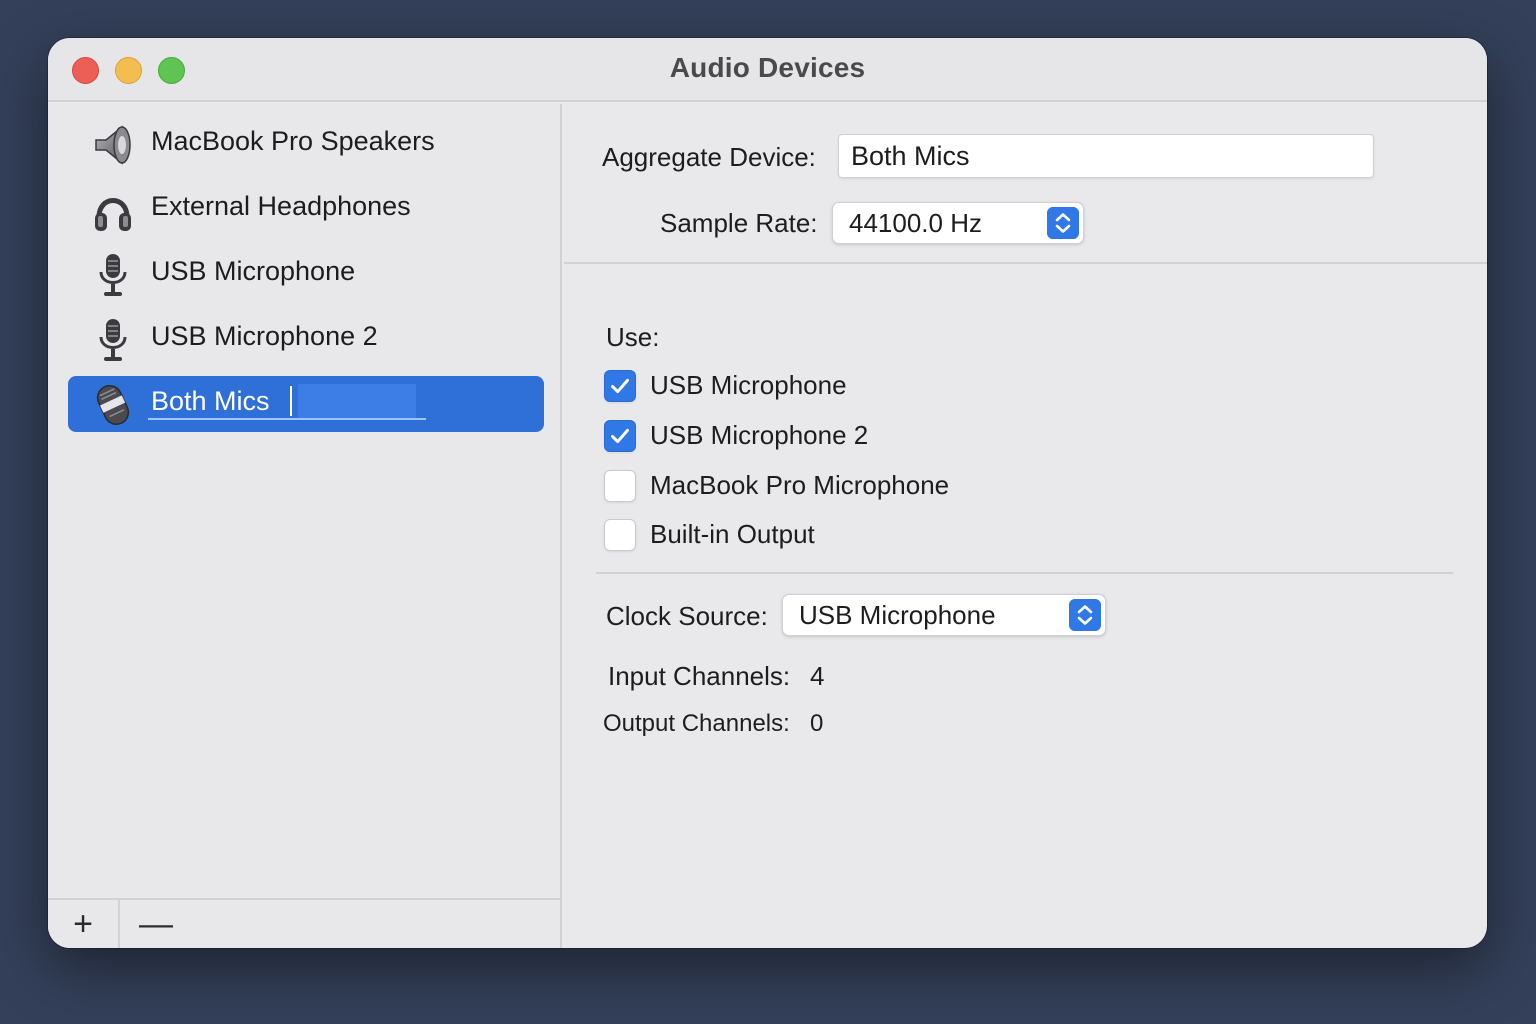 Image resolution: width=1536 pixels, height=1024 pixels. I want to click on aggregate-device-name-field: Both Mics, so click(1106, 156).